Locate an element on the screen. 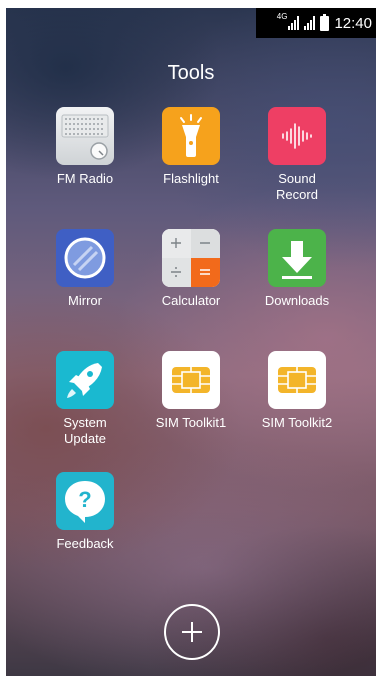 This screenshot has height=681, width=381. app-system-update: System Update is located at coordinates (85, 399).